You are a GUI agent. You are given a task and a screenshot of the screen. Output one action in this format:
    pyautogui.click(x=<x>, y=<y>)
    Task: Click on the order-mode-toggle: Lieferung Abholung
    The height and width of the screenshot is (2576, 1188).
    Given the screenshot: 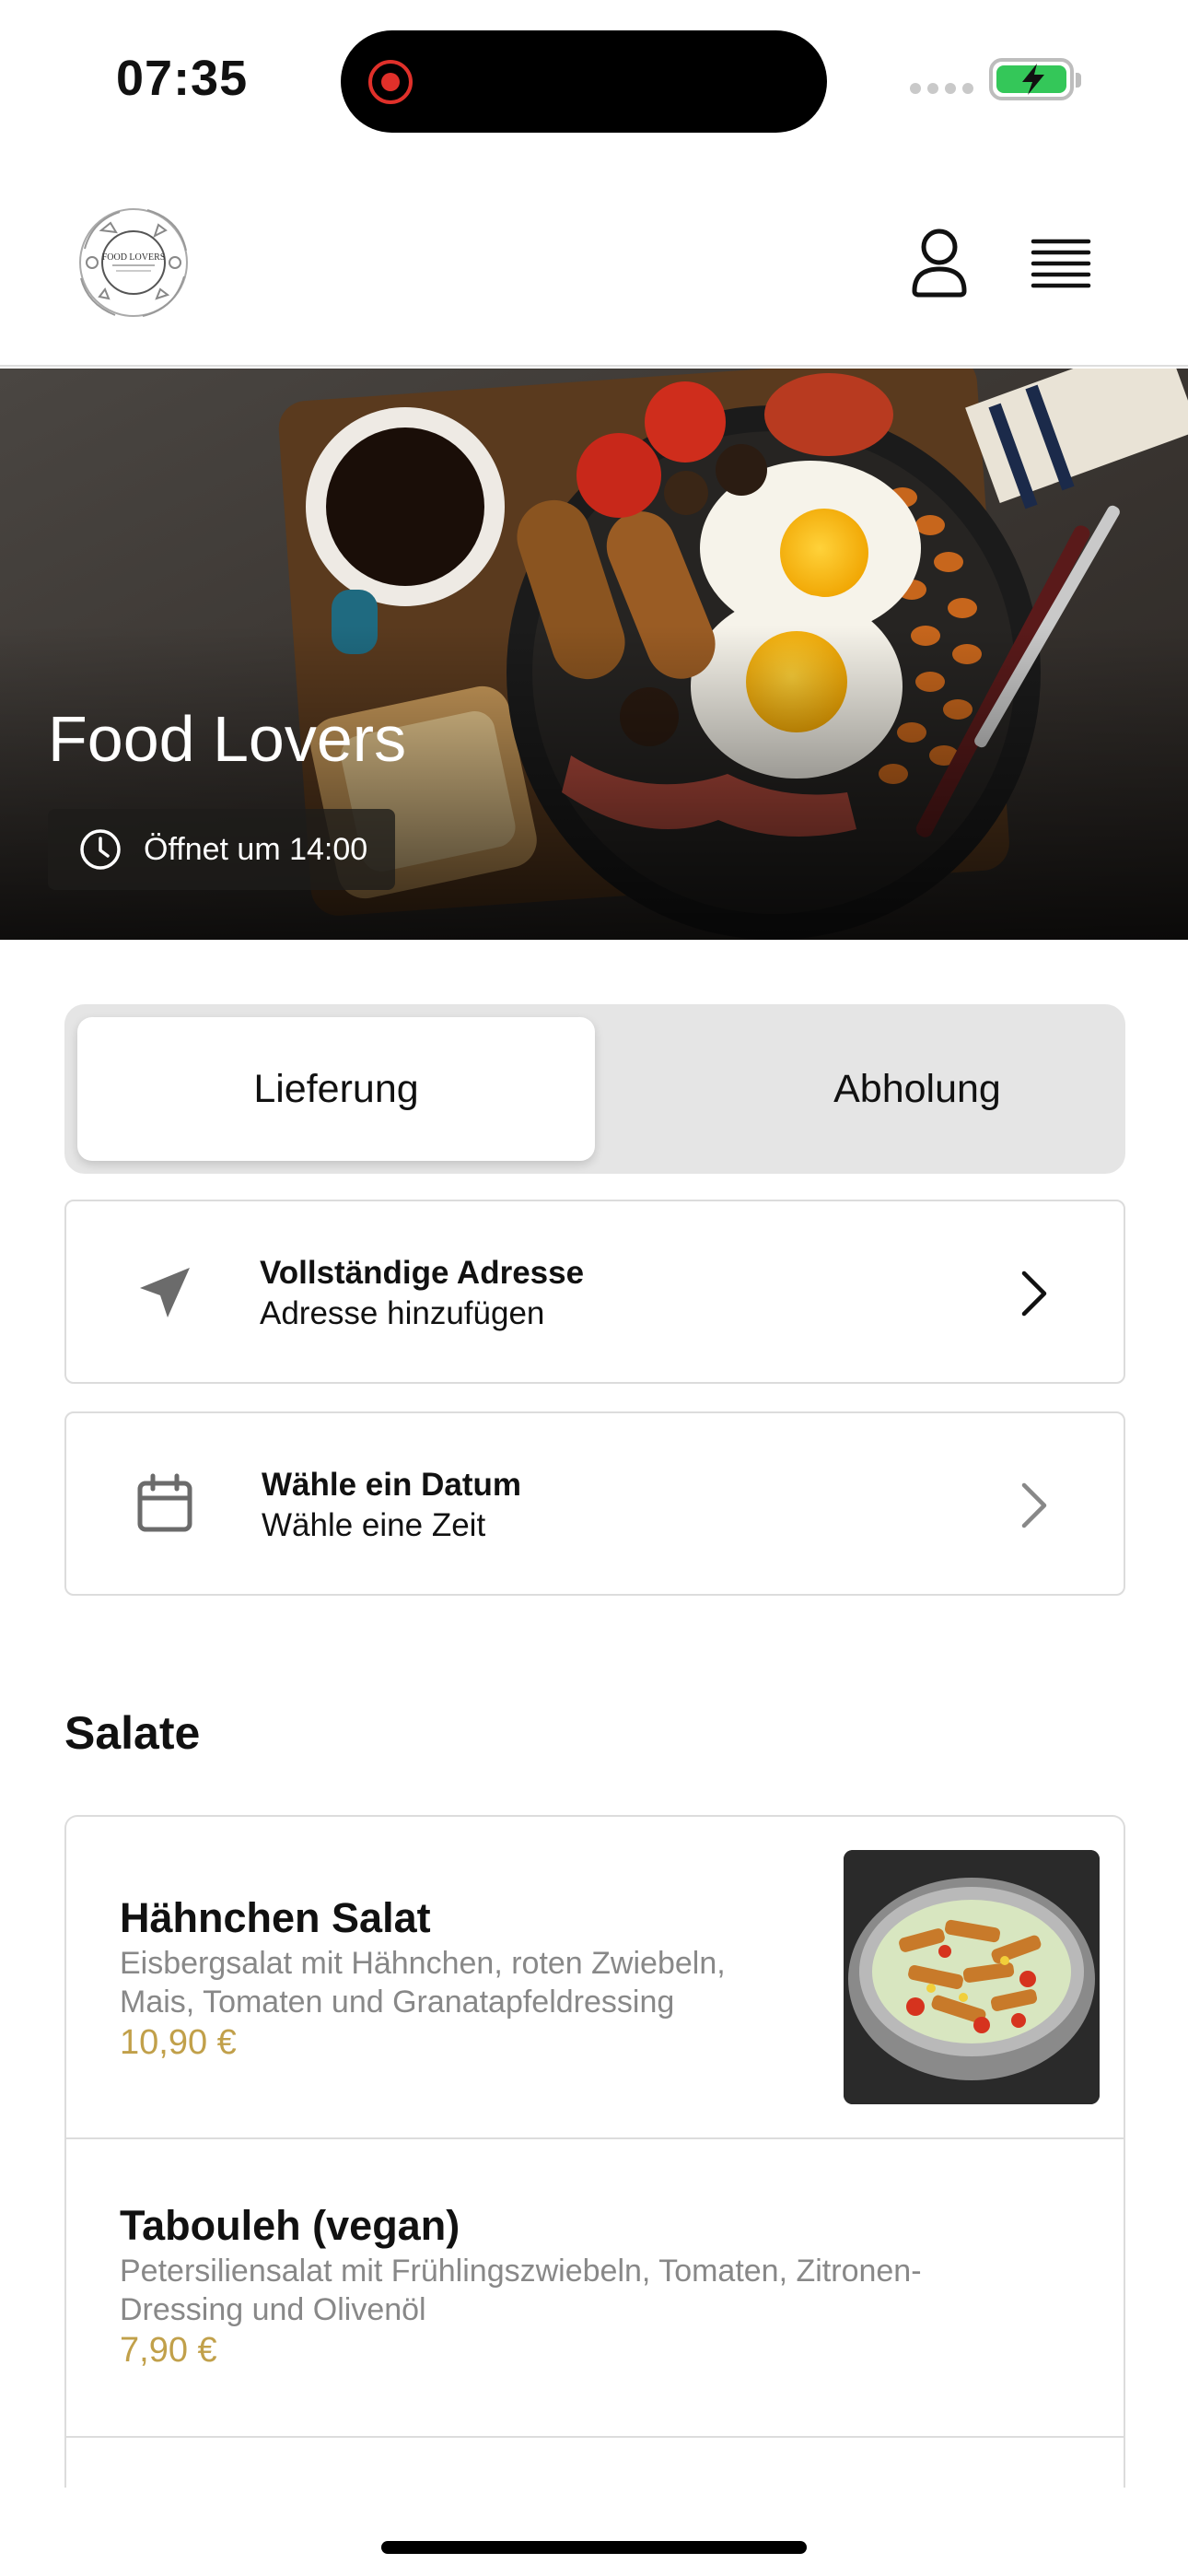 What is the action you would take?
    pyautogui.click(x=594, y=1089)
    